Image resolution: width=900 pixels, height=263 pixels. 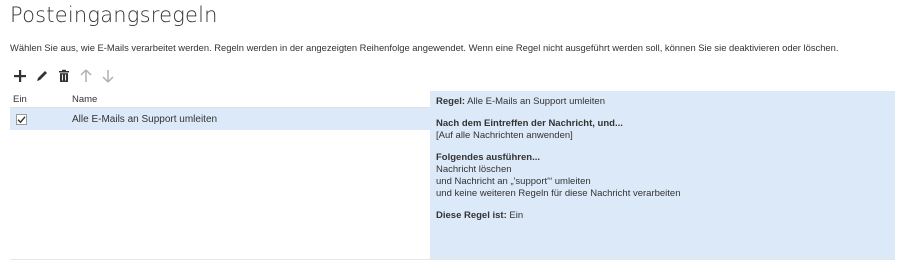 I want to click on column-header-name: Name, so click(x=84, y=99).